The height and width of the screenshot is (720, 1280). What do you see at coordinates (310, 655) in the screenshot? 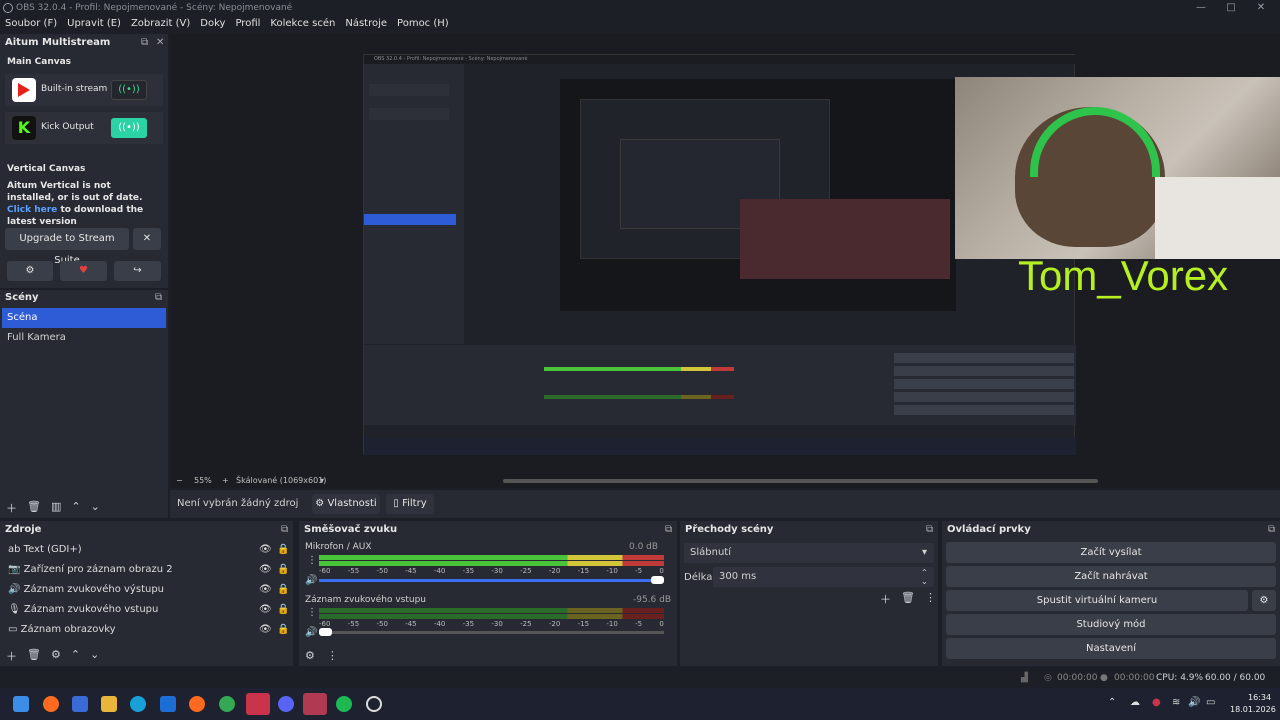
I see `advanced-audio-icon: ⚙` at bounding box center [310, 655].